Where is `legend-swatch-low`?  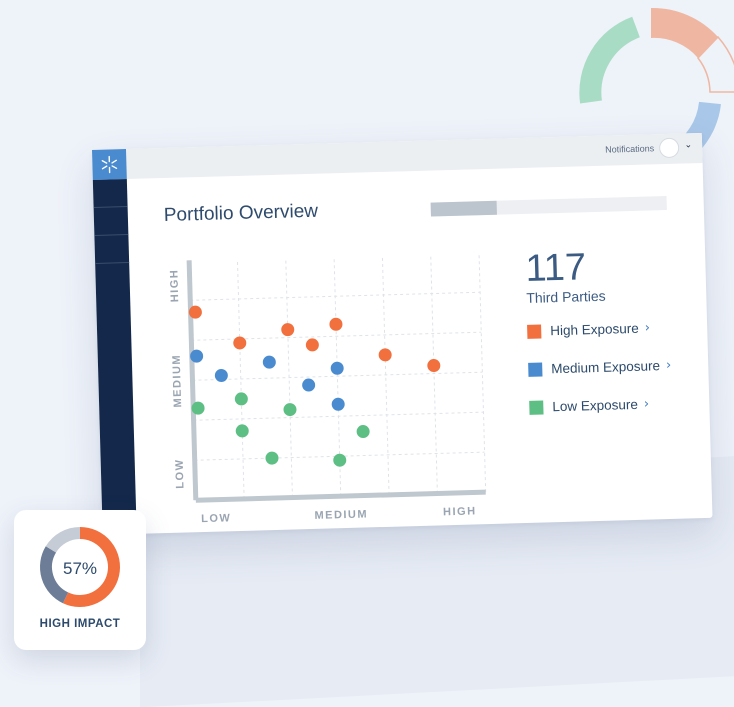 legend-swatch-low is located at coordinates (536, 407).